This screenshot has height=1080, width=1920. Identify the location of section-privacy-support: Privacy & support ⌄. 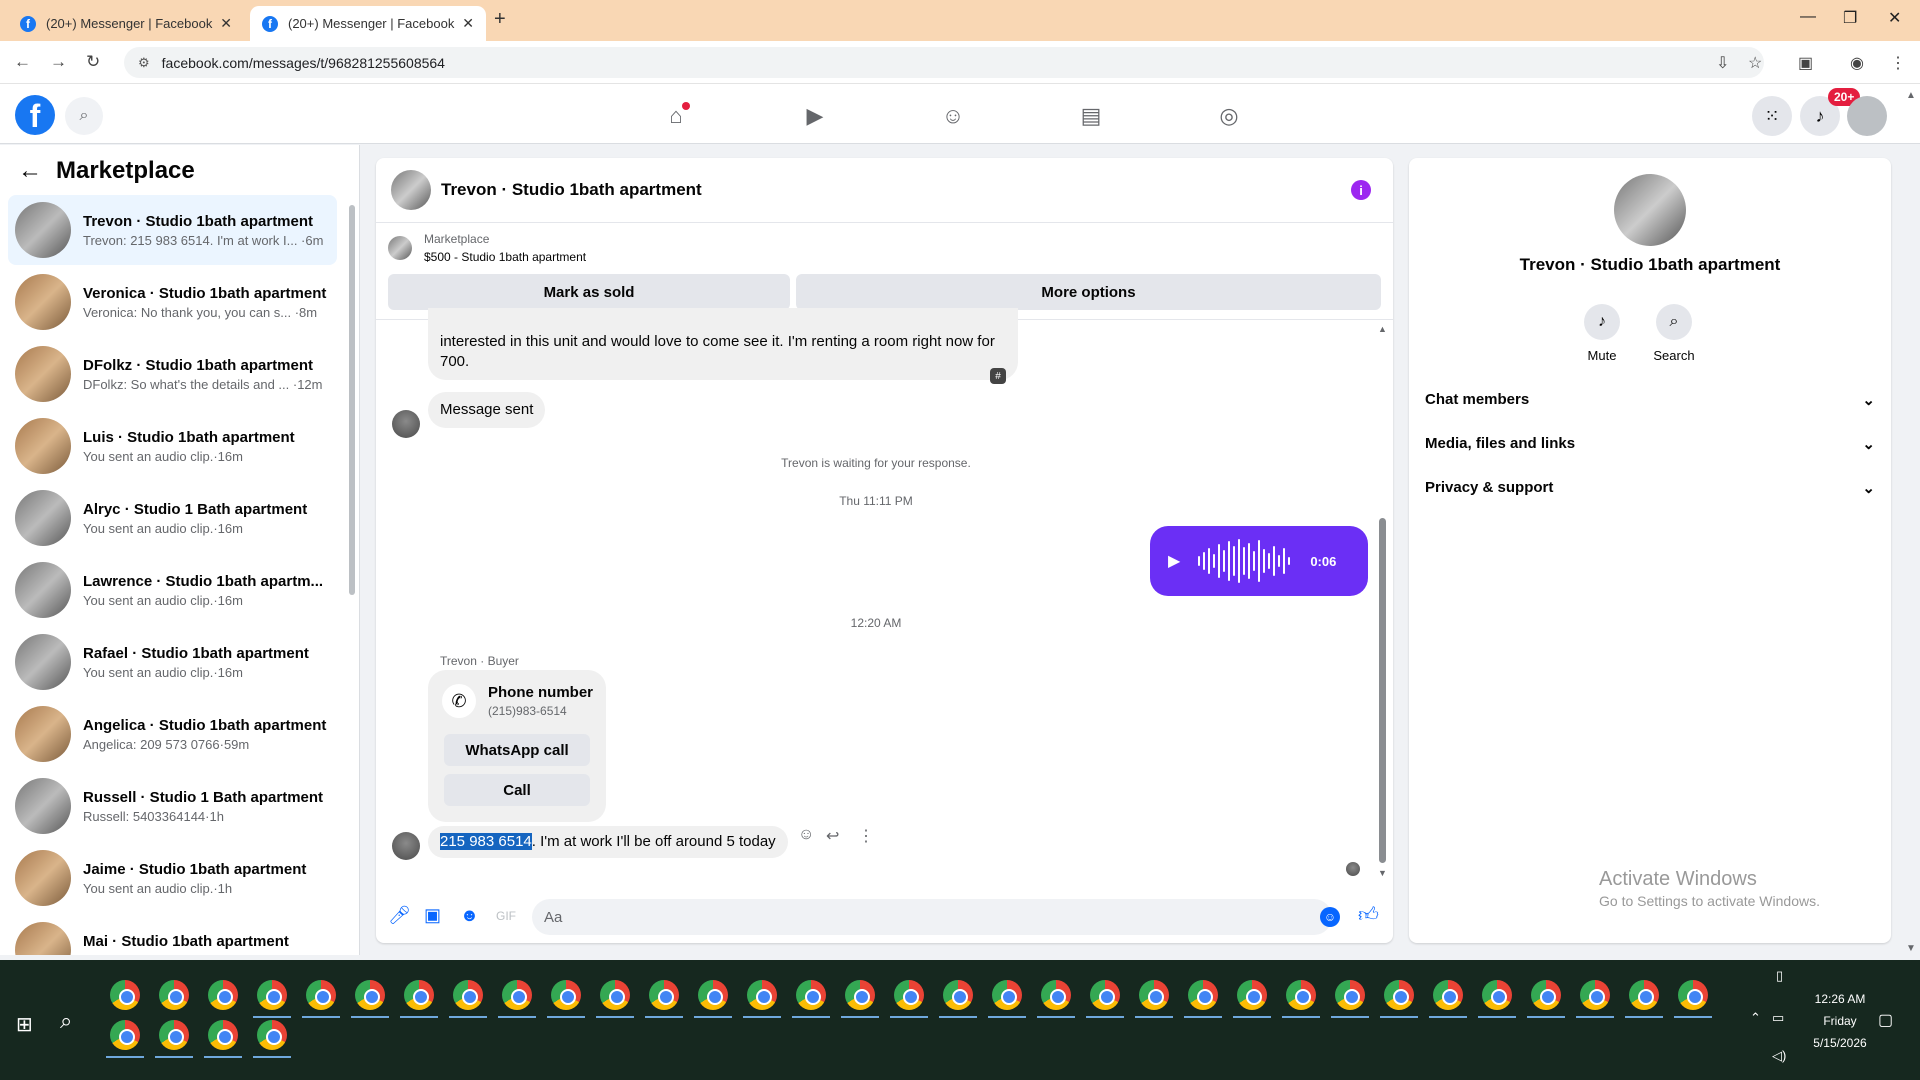
(1650, 488).